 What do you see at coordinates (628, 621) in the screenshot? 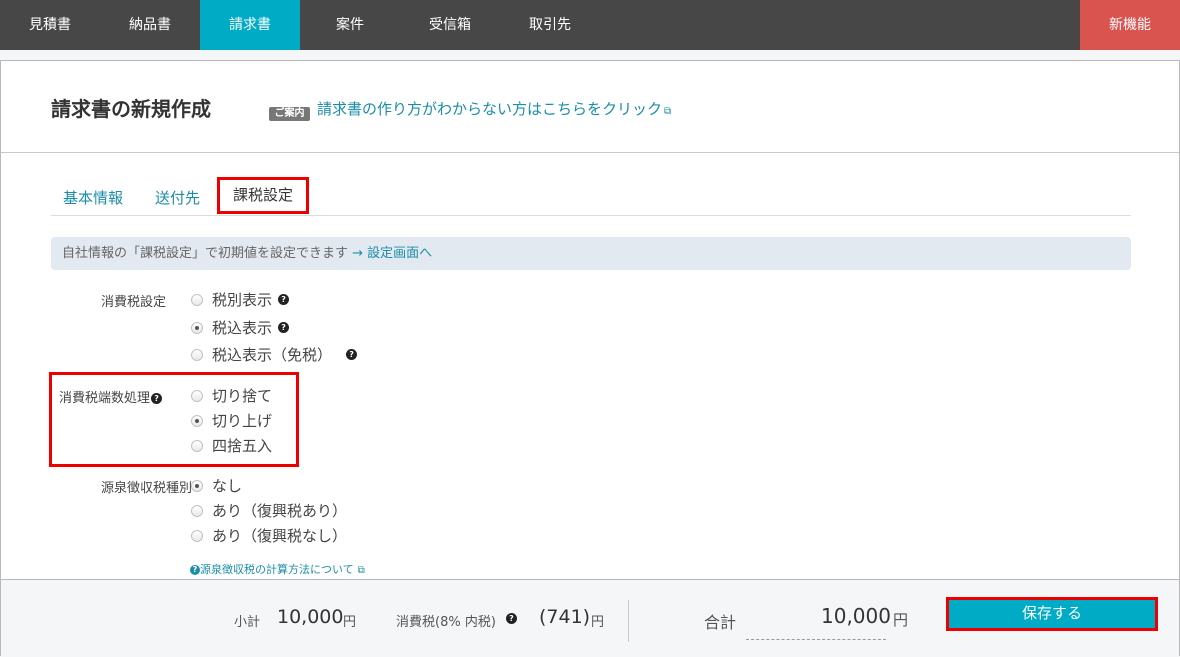
I see `footer-divider` at bounding box center [628, 621].